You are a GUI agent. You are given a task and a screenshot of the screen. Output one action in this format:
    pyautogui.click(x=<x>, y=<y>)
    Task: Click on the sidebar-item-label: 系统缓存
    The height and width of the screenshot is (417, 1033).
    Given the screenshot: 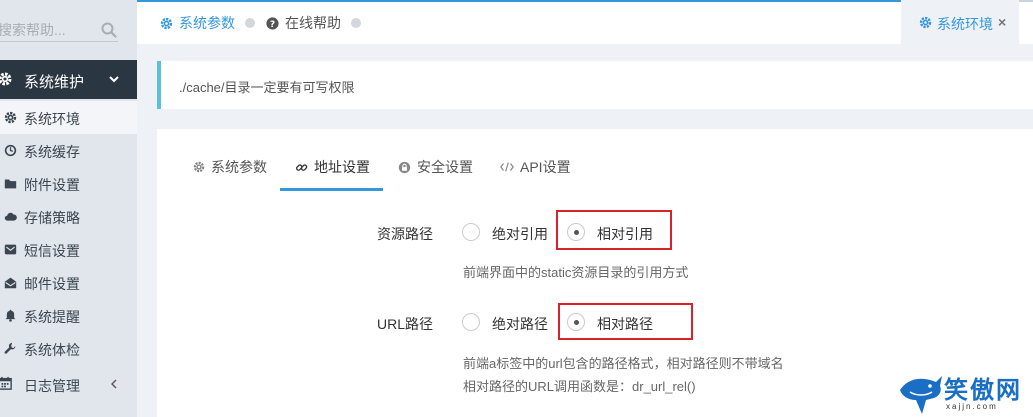 What is the action you would take?
    pyautogui.click(x=52, y=152)
    